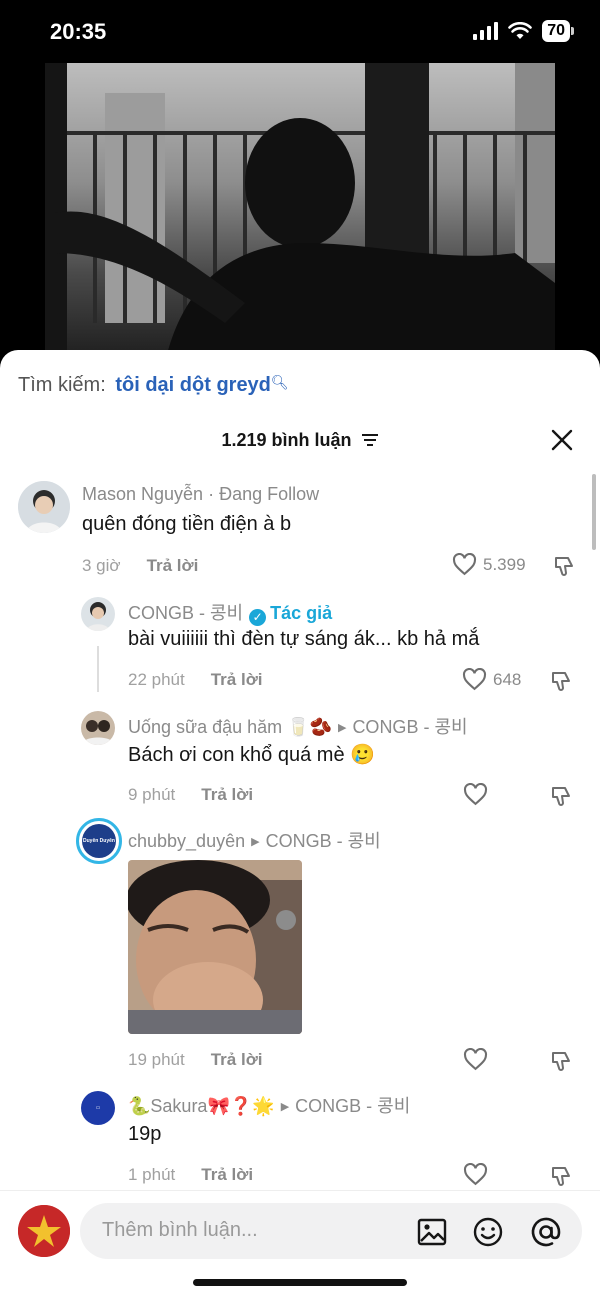  Describe the element at coordinates (195, 1060) in the screenshot. I see `comment-meta: 19 phút Trả lời` at that location.